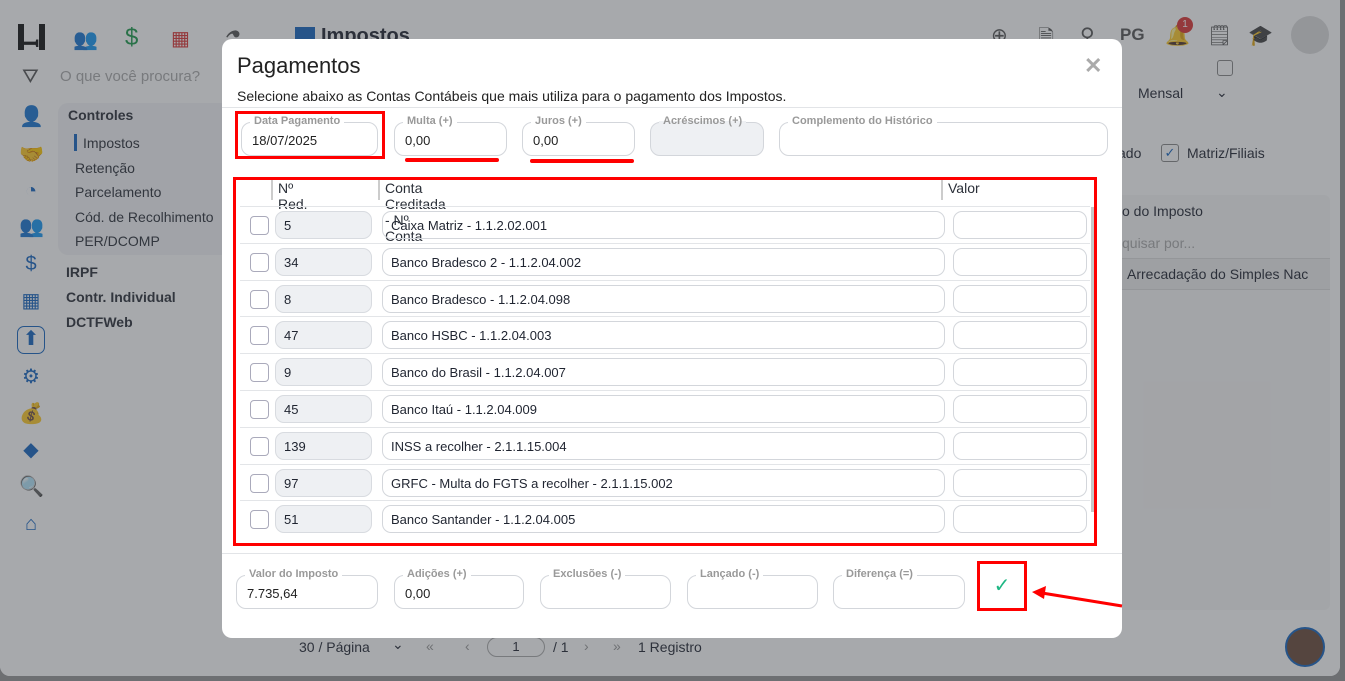 The height and width of the screenshot is (681, 1345). What do you see at coordinates (703, 121) in the screenshot?
I see `field-label: Acréscimos (+)` at bounding box center [703, 121].